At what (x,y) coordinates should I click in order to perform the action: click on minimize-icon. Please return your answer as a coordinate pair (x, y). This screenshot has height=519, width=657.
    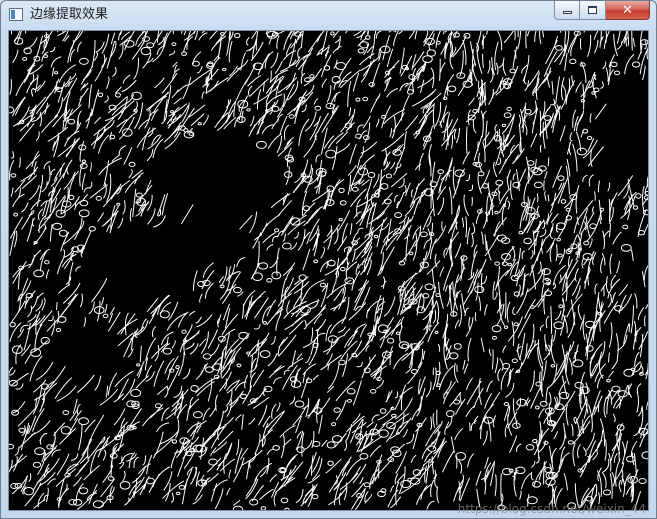
    Looking at the image, I should click on (567, 12).